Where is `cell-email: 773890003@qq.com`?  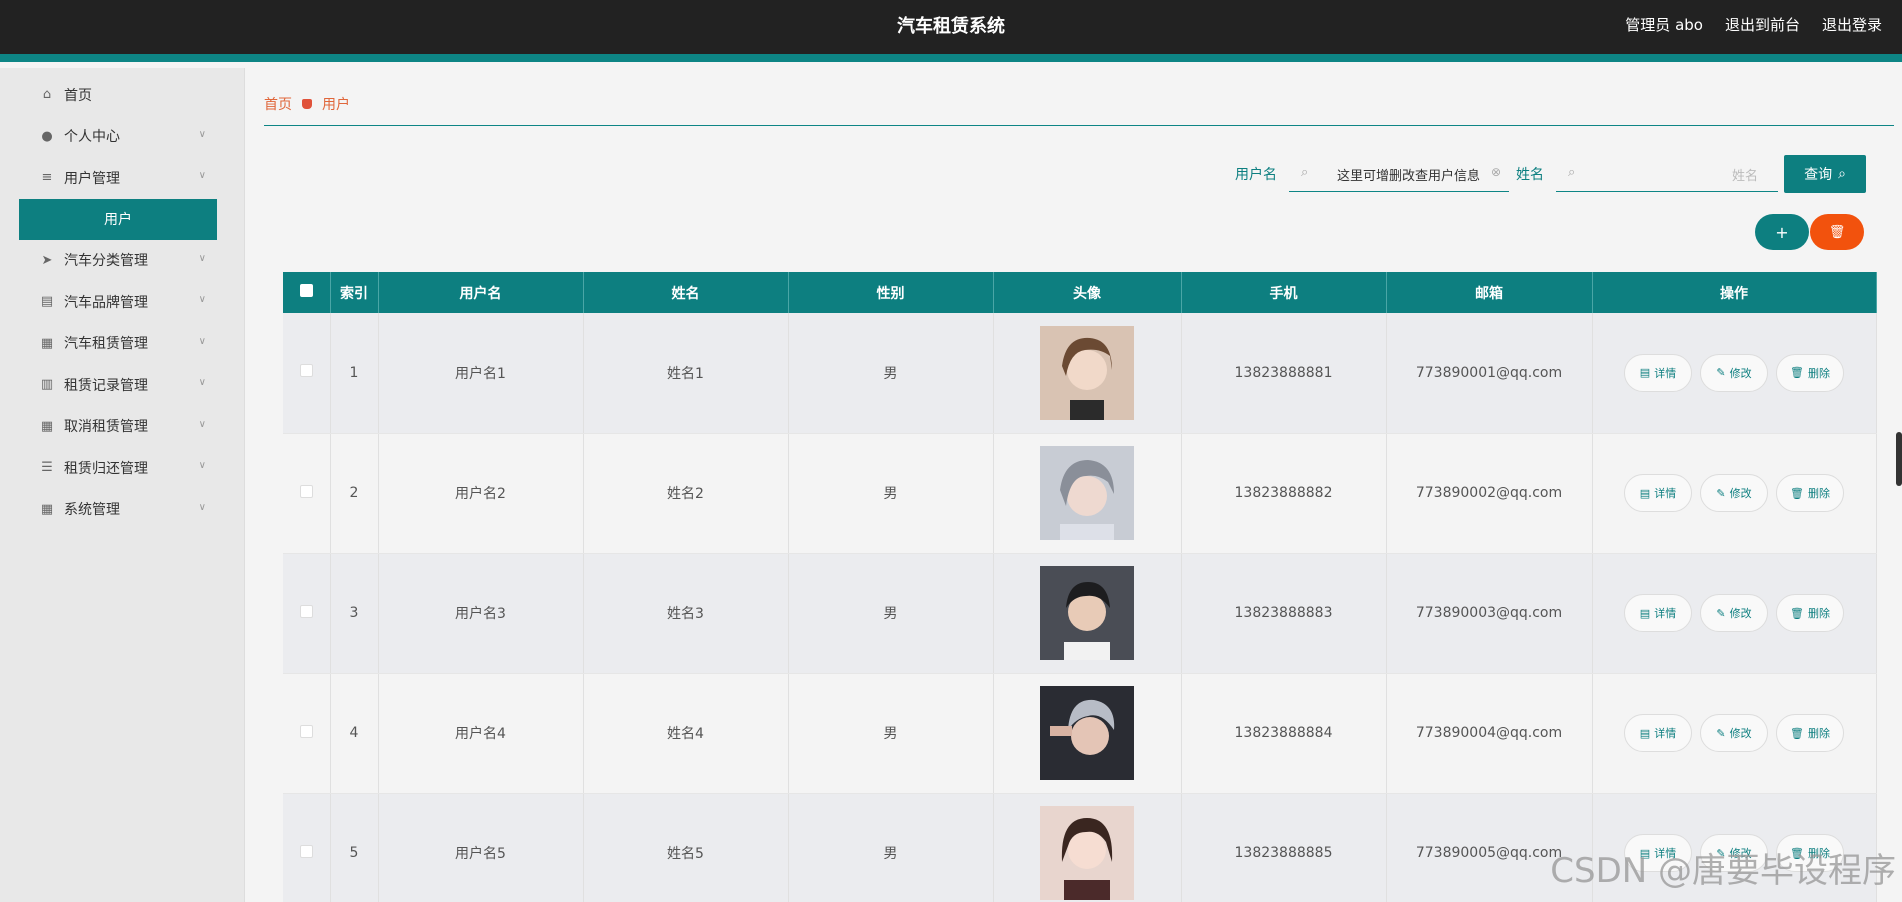
cell-email: 773890003@qq.com is located at coordinates (1489, 613).